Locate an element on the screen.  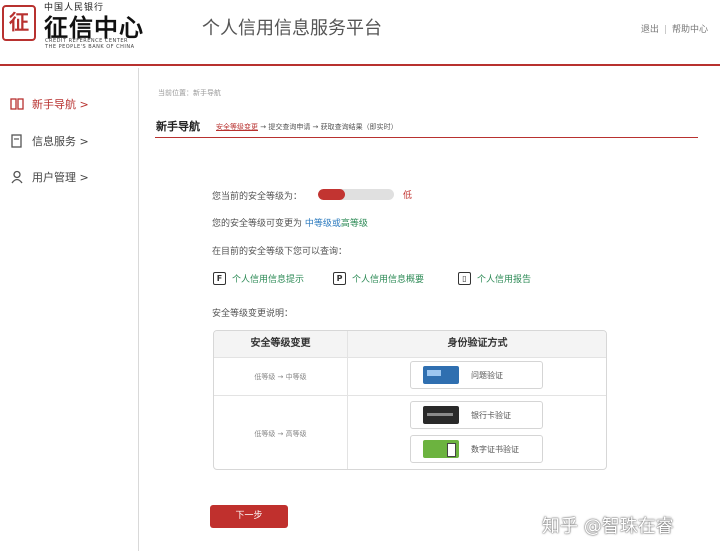
sidebar-item-user-management: 用户管理 > is located at coordinates (49, 177).